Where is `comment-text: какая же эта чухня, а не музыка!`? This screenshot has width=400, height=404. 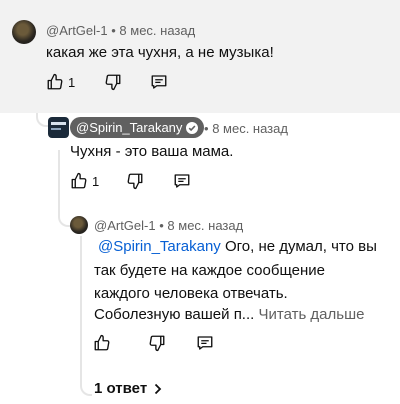
comment-text: какая же эта чухня, а не музыка! is located at coordinates (160, 52).